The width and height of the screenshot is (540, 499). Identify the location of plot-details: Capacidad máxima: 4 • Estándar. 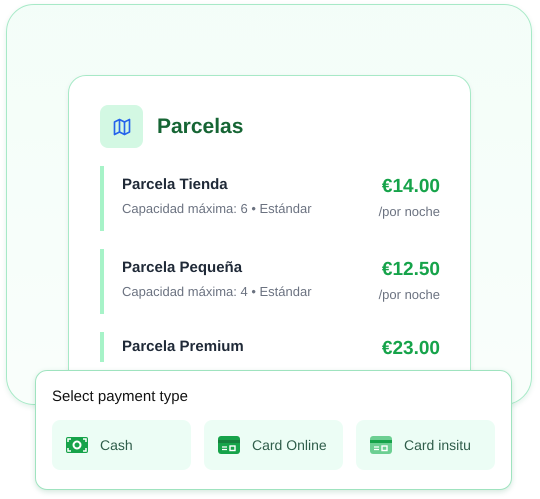
(217, 291).